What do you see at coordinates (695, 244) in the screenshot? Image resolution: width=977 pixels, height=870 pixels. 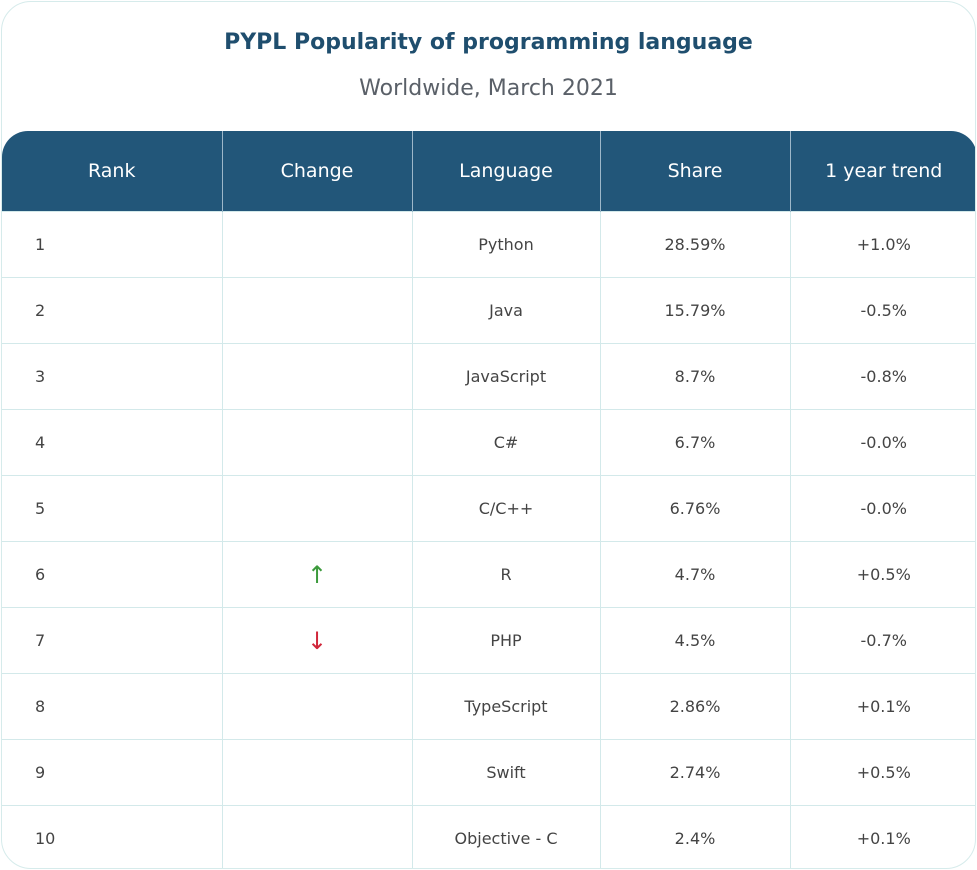 I see `cell-share: 28.59%` at bounding box center [695, 244].